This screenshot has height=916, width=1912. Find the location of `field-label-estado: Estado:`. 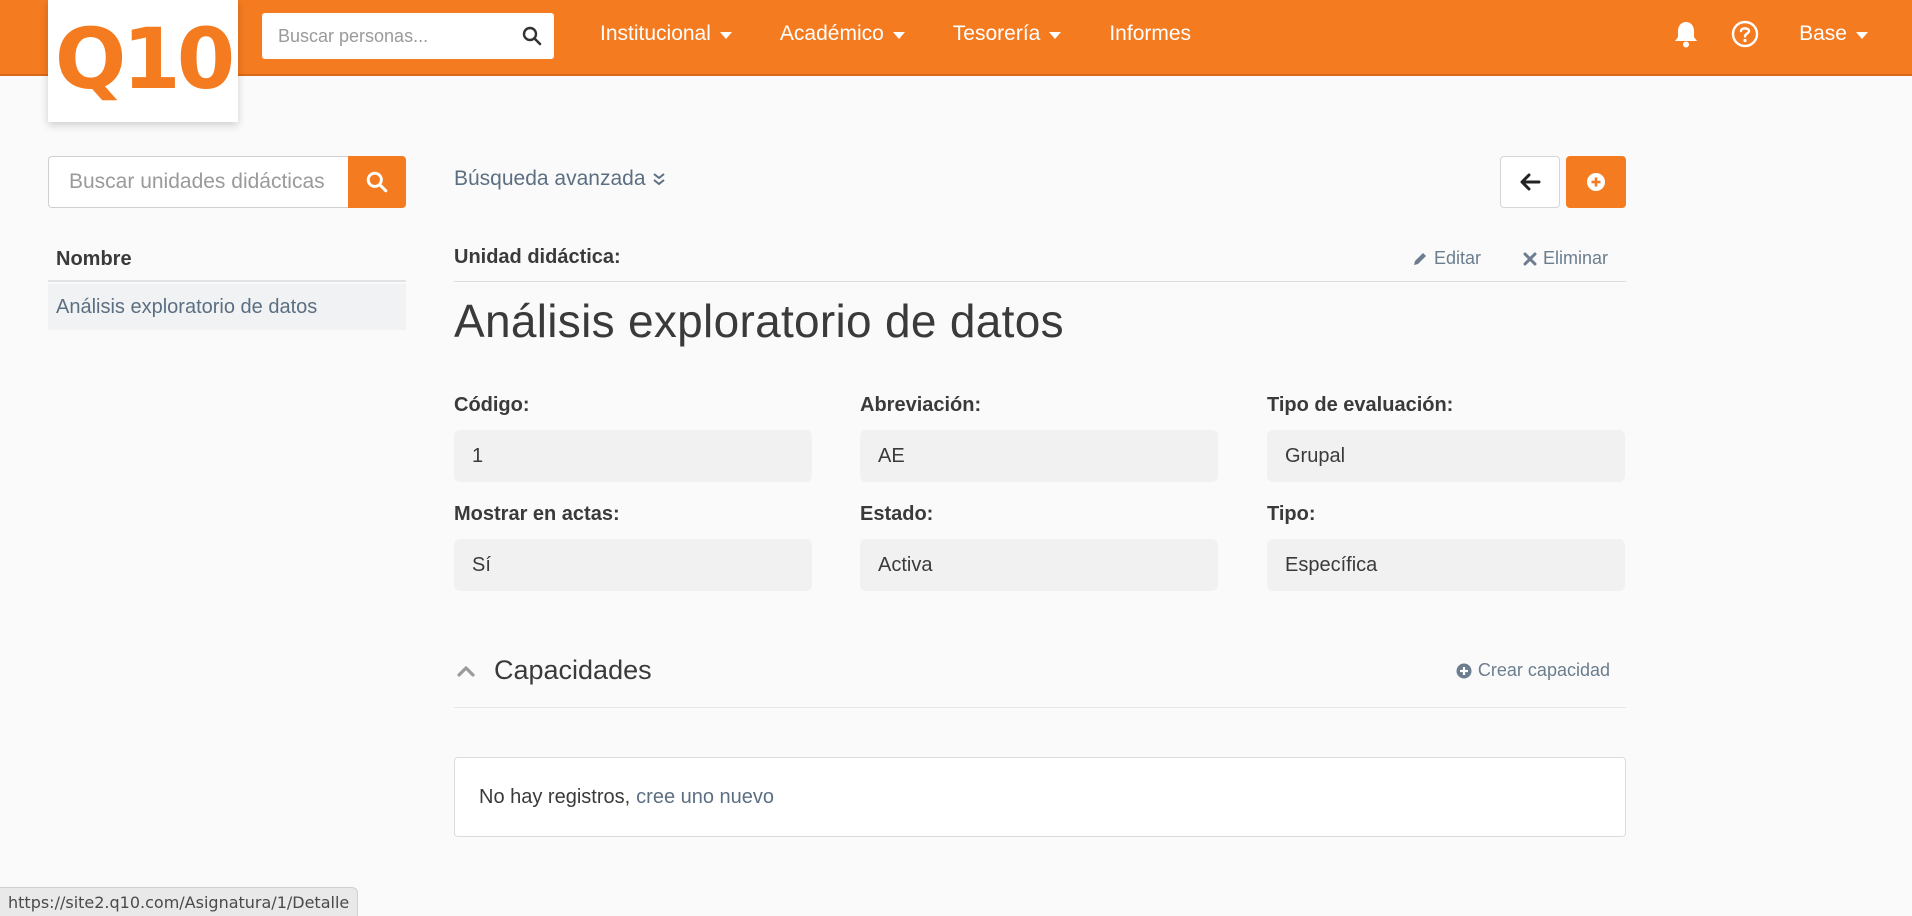

field-label-estado: Estado: is located at coordinates (897, 514).